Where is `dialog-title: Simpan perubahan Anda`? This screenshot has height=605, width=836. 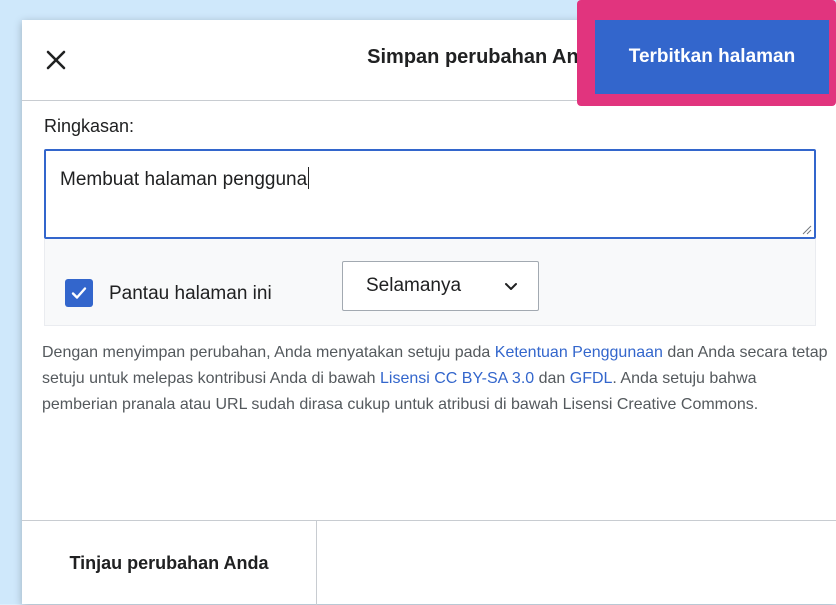
dialog-title: Simpan perubahan Anda is located at coordinates (484, 57).